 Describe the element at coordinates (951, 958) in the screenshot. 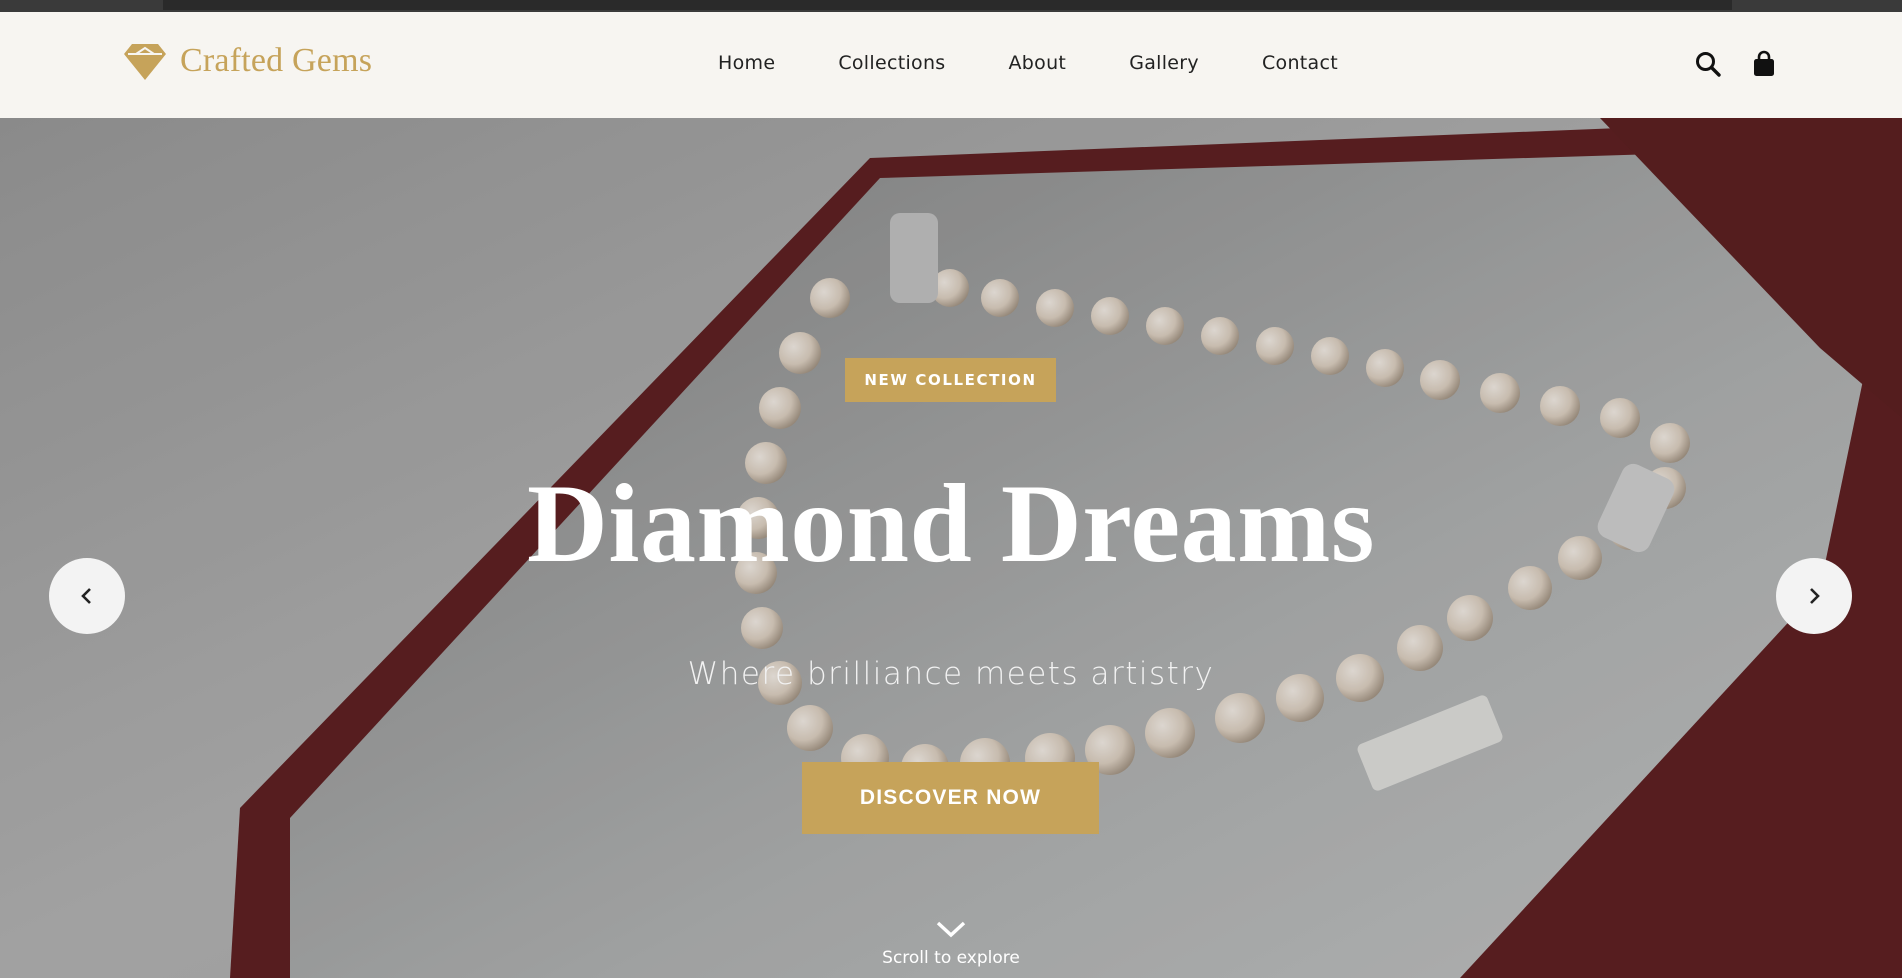

I see `scroll-text: Scroll to explore` at that location.